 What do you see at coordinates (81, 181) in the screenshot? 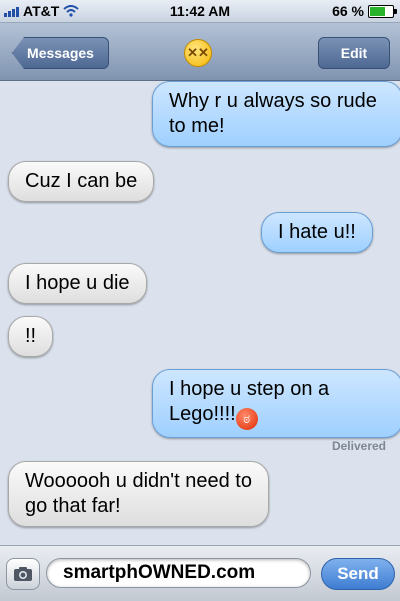
I see `message-bubble-incoming: Cuz I can be` at bounding box center [81, 181].